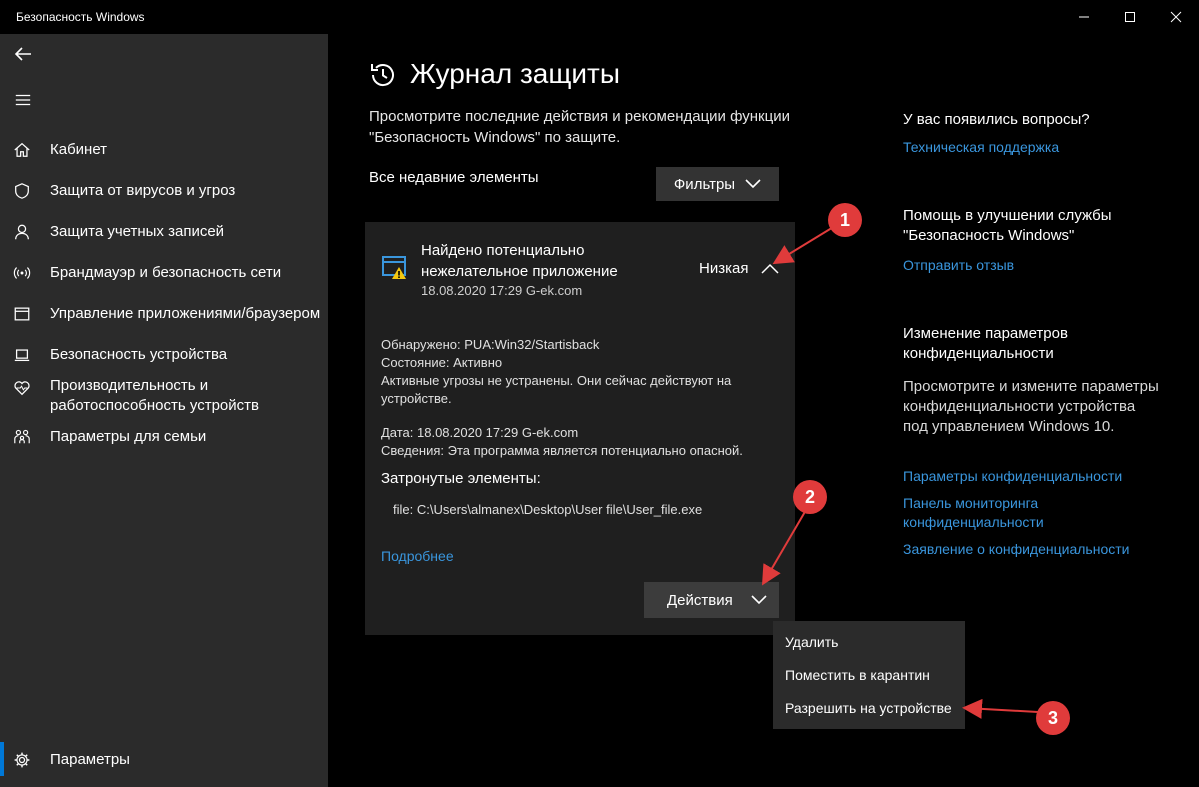  I want to click on sidebar-item-label: Брандмауэр и безопасность сети, so click(166, 272).